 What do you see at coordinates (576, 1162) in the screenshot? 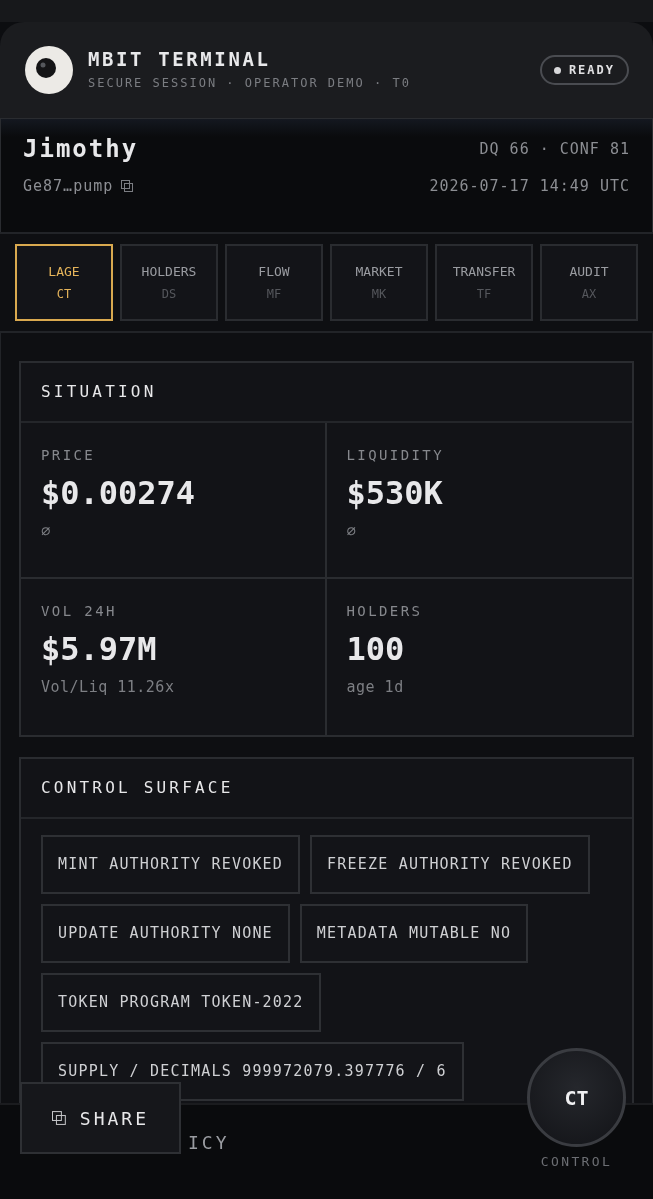
I see `control-caption: CONTROL` at bounding box center [576, 1162].